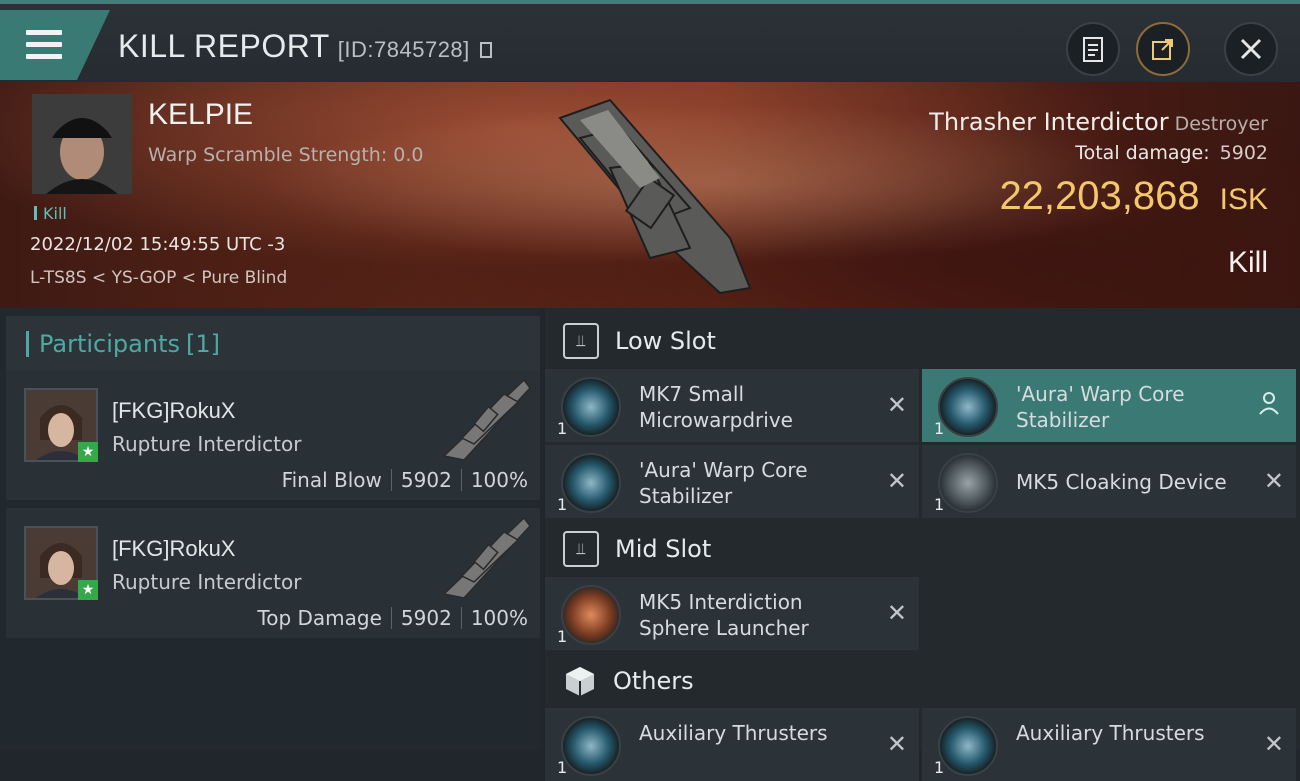  What do you see at coordinates (922, 549) in the screenshot?
I see `mid-slot-header: ⫫ Mid Slot` at bounding box center [922, 549].